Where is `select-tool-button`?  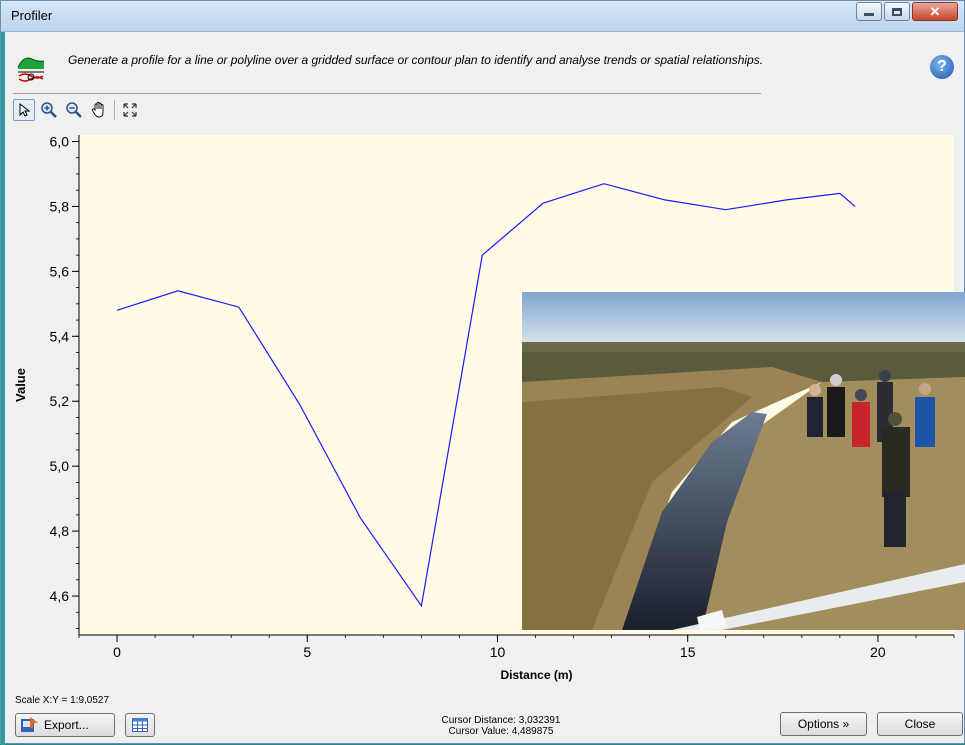
select-tool-button is located at coordinates (24, 110).